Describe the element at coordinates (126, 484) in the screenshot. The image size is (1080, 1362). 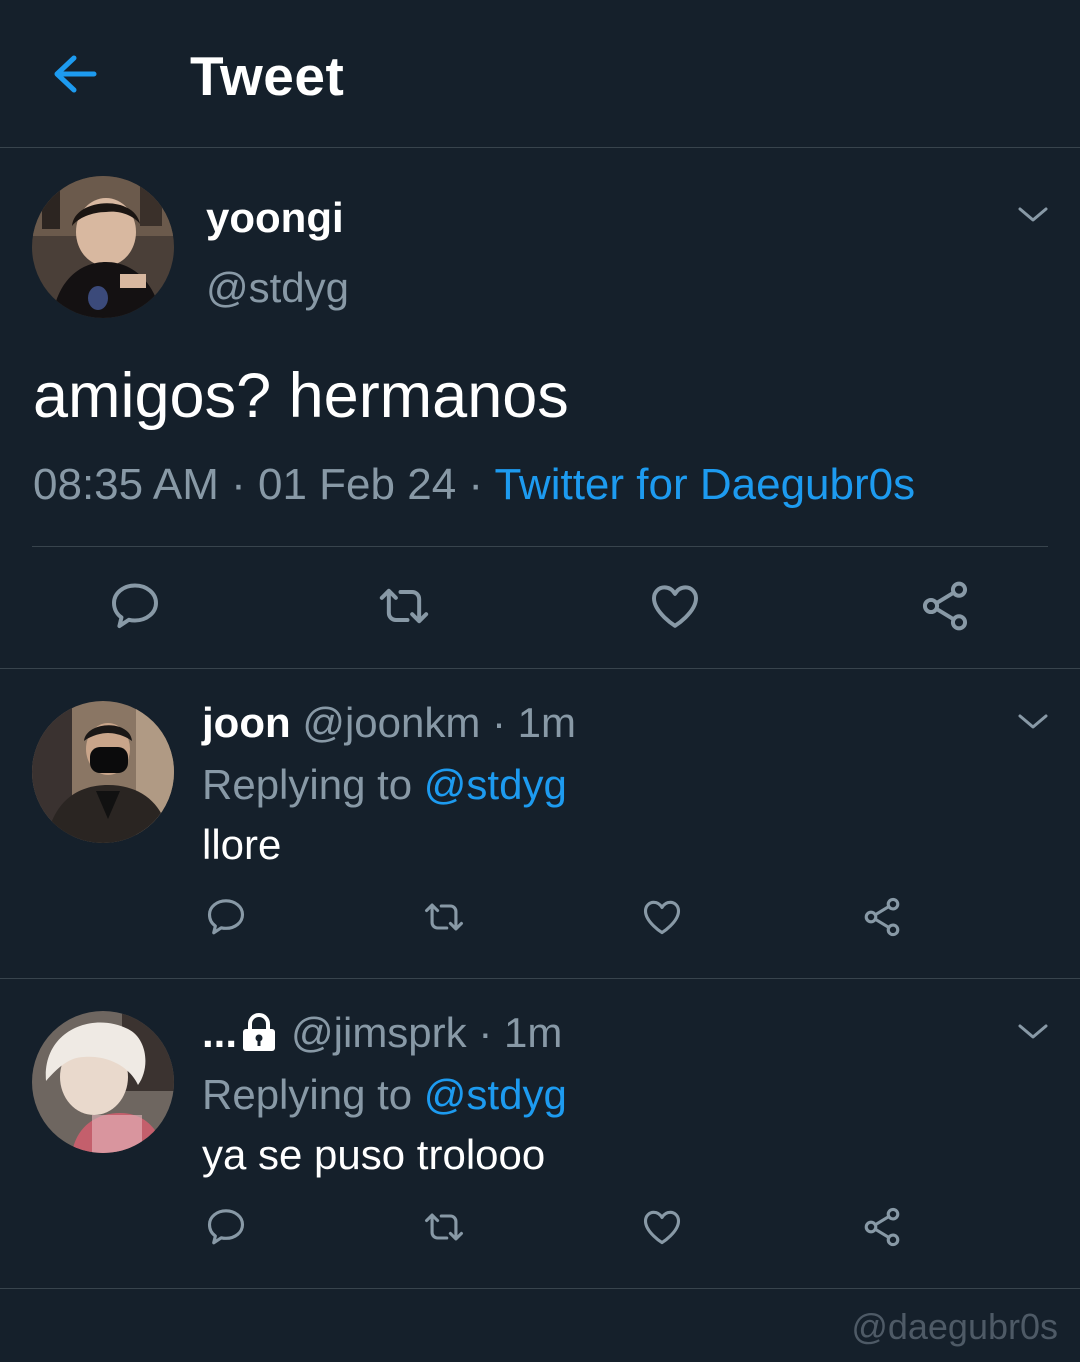
I see `tweet-time: 08:35 AM` at that location.